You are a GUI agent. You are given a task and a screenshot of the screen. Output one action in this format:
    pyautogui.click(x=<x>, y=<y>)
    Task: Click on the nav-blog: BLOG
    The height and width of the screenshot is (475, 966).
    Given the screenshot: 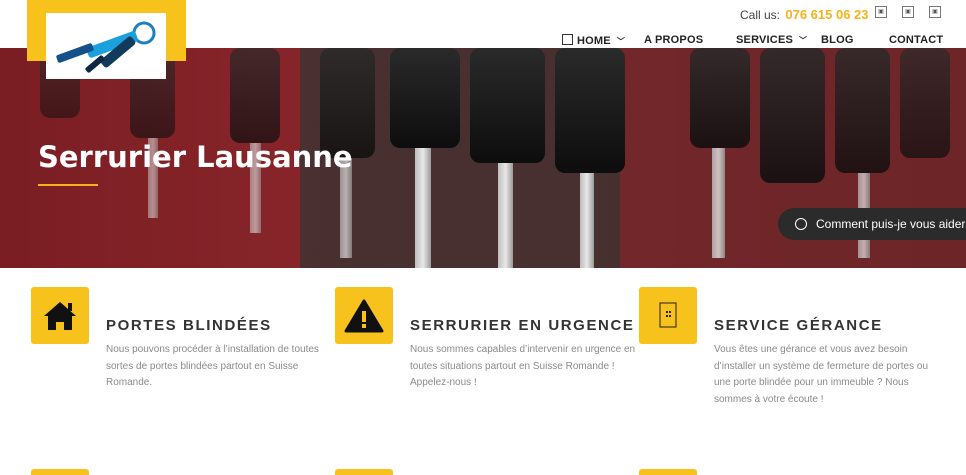 What is the action you would take?
    pyautogui.click(x=837, y=40)
    